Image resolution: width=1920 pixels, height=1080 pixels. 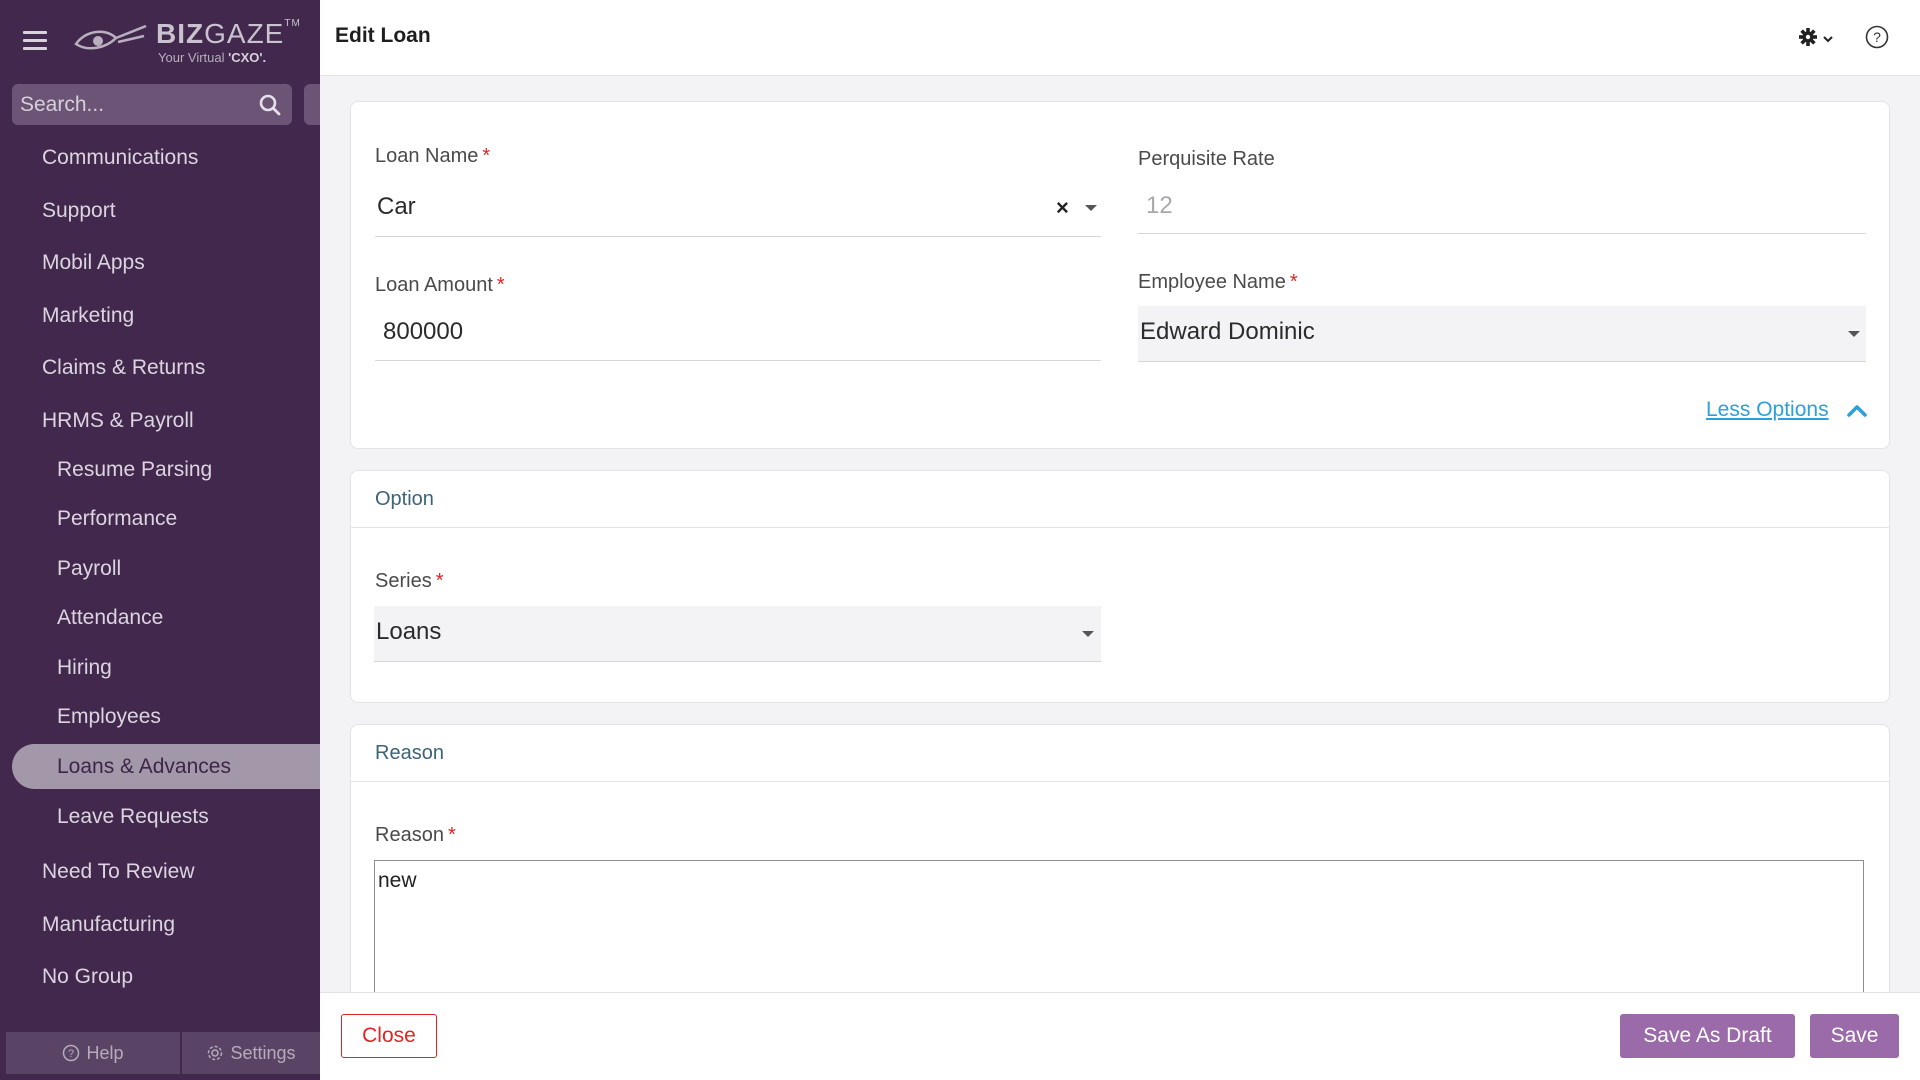 I want to click on sidebar-item-hrms-payroll: HRMS & Payroll, so click(x=118, y=421).